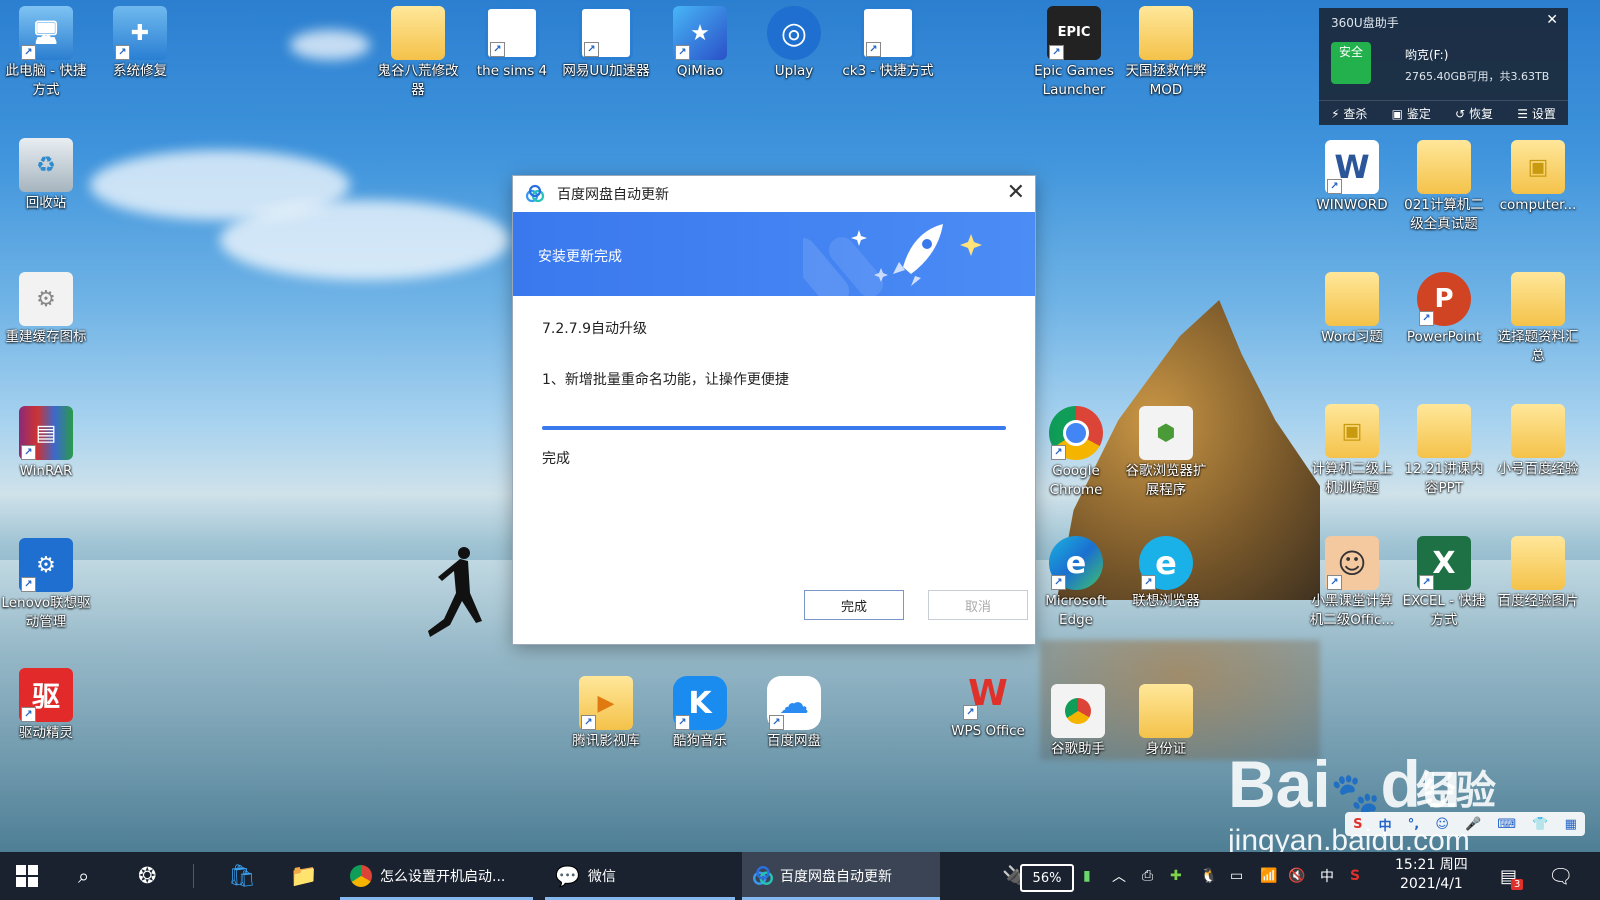 This screenshot has width=1600, height=900. What do you see at coordinates (1560, 876) in the screenshot?
I see `action-center-icon: 🗨` at bounding box center [1560, 876].